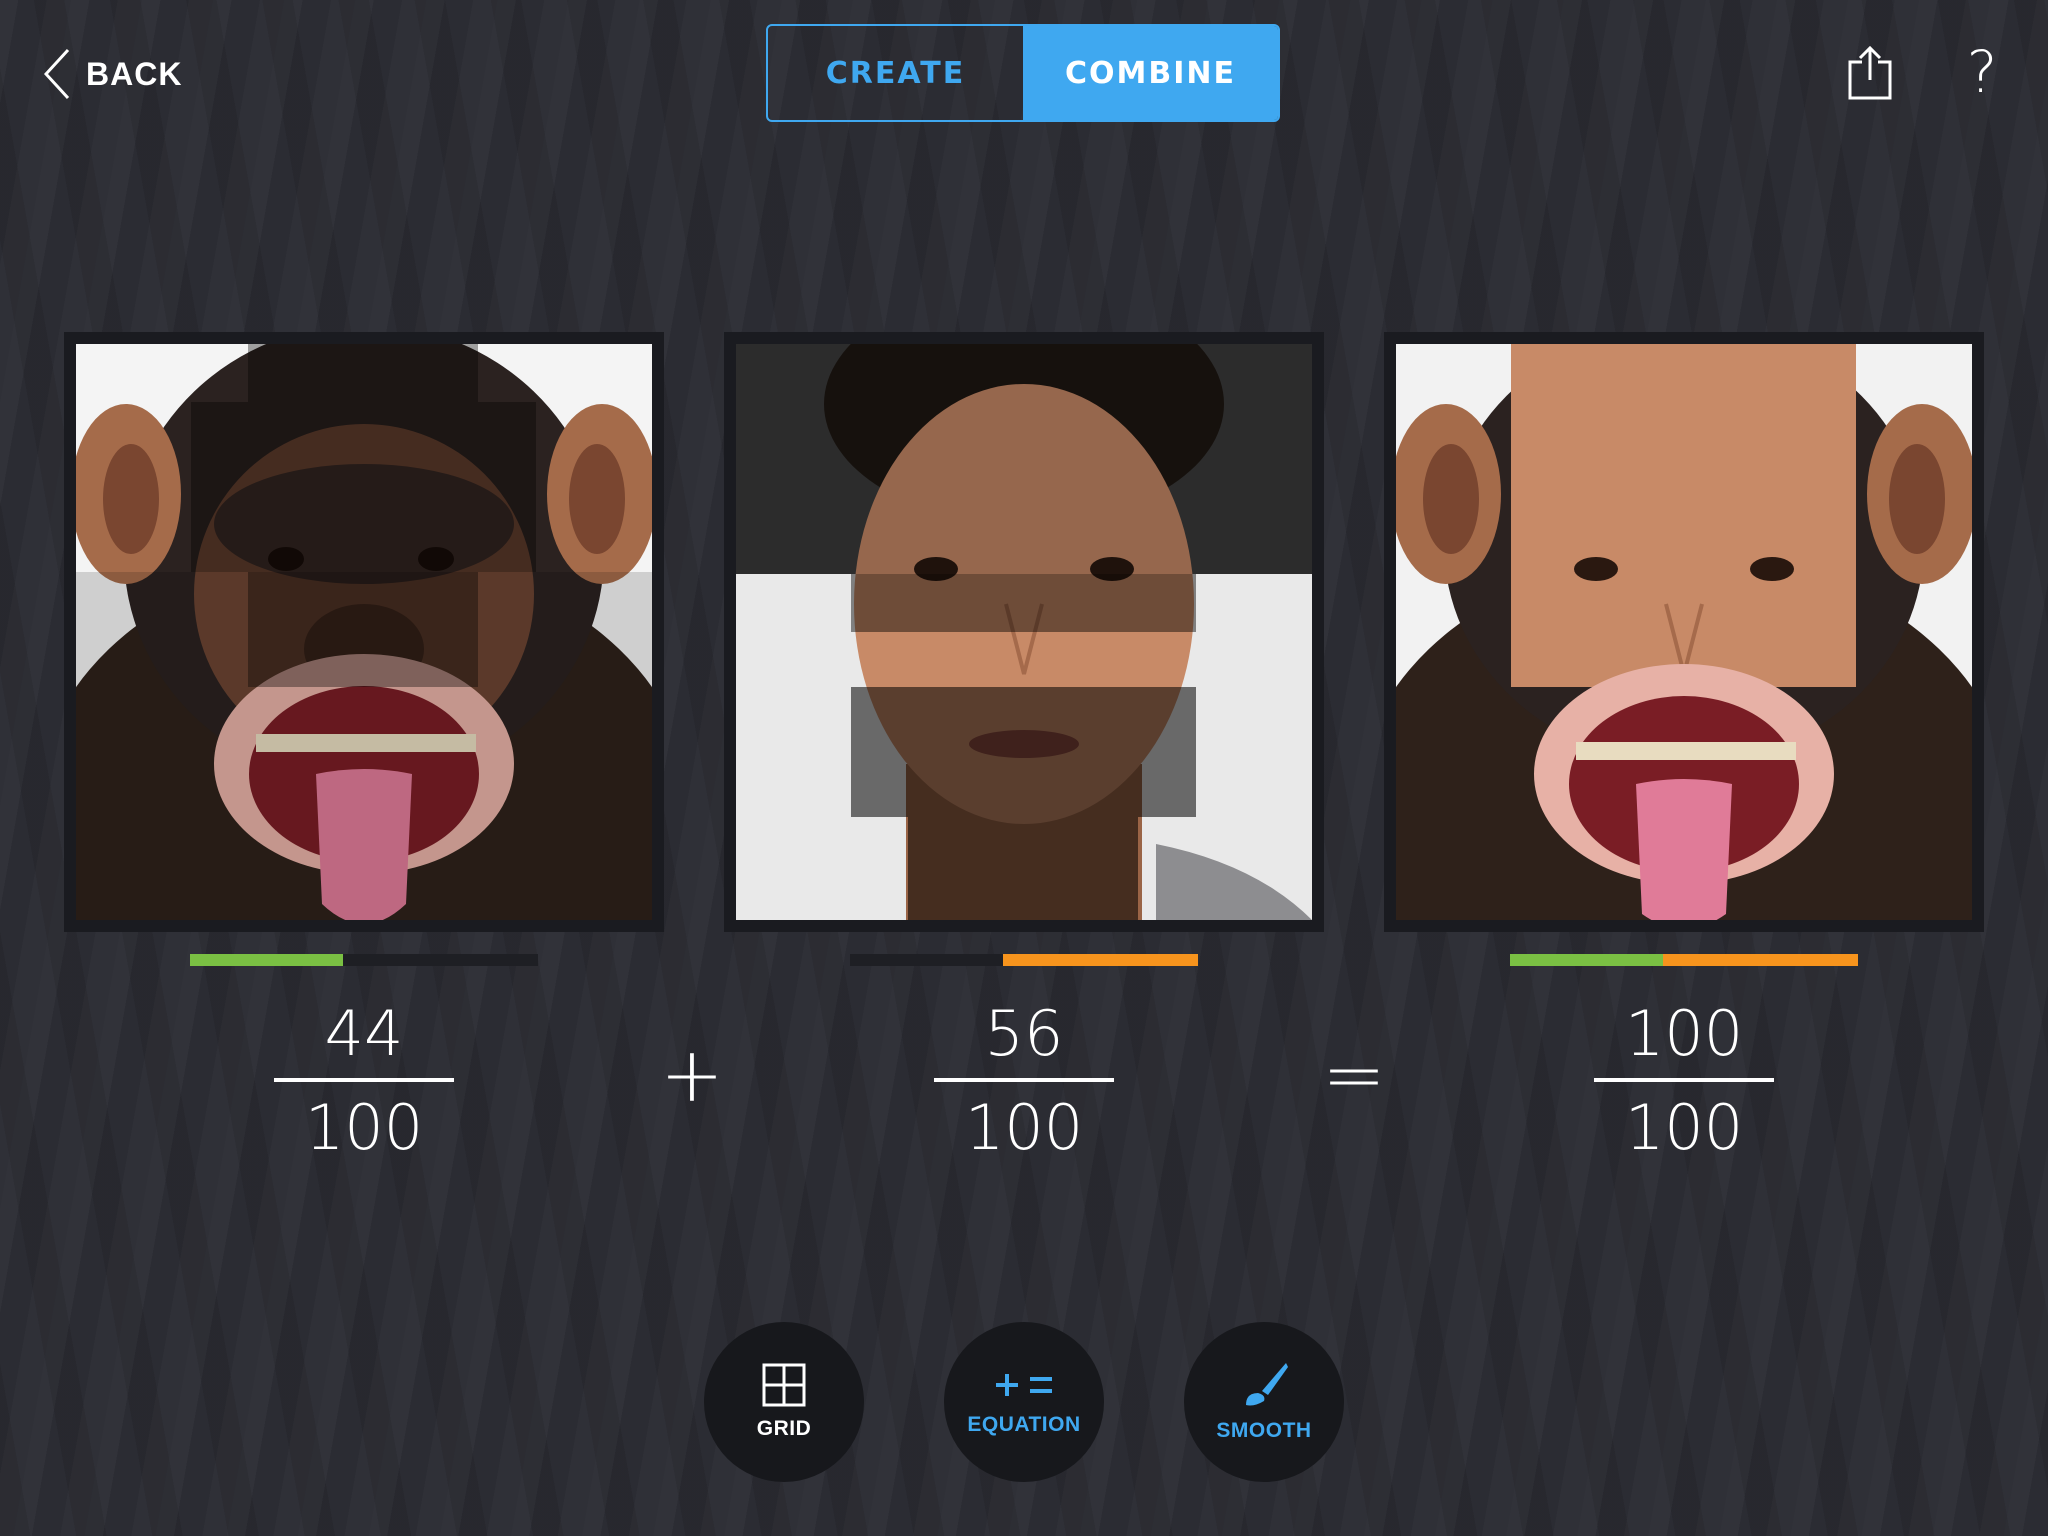  Describe the element at coordinates (57, 74) in the screenshot. I see `chevron-left-icon` at that location.